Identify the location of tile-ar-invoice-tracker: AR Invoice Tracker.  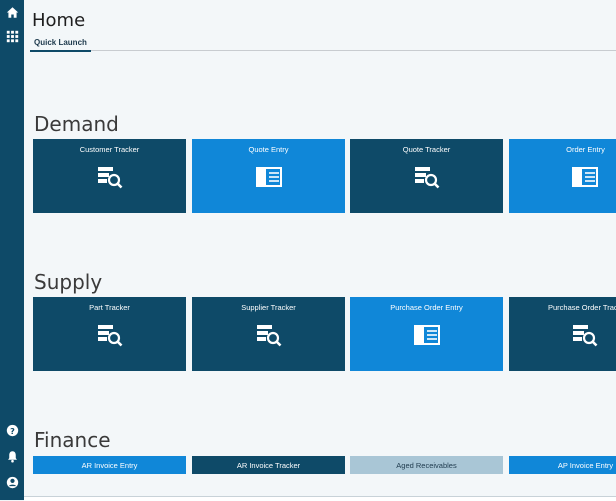
(268, 465).